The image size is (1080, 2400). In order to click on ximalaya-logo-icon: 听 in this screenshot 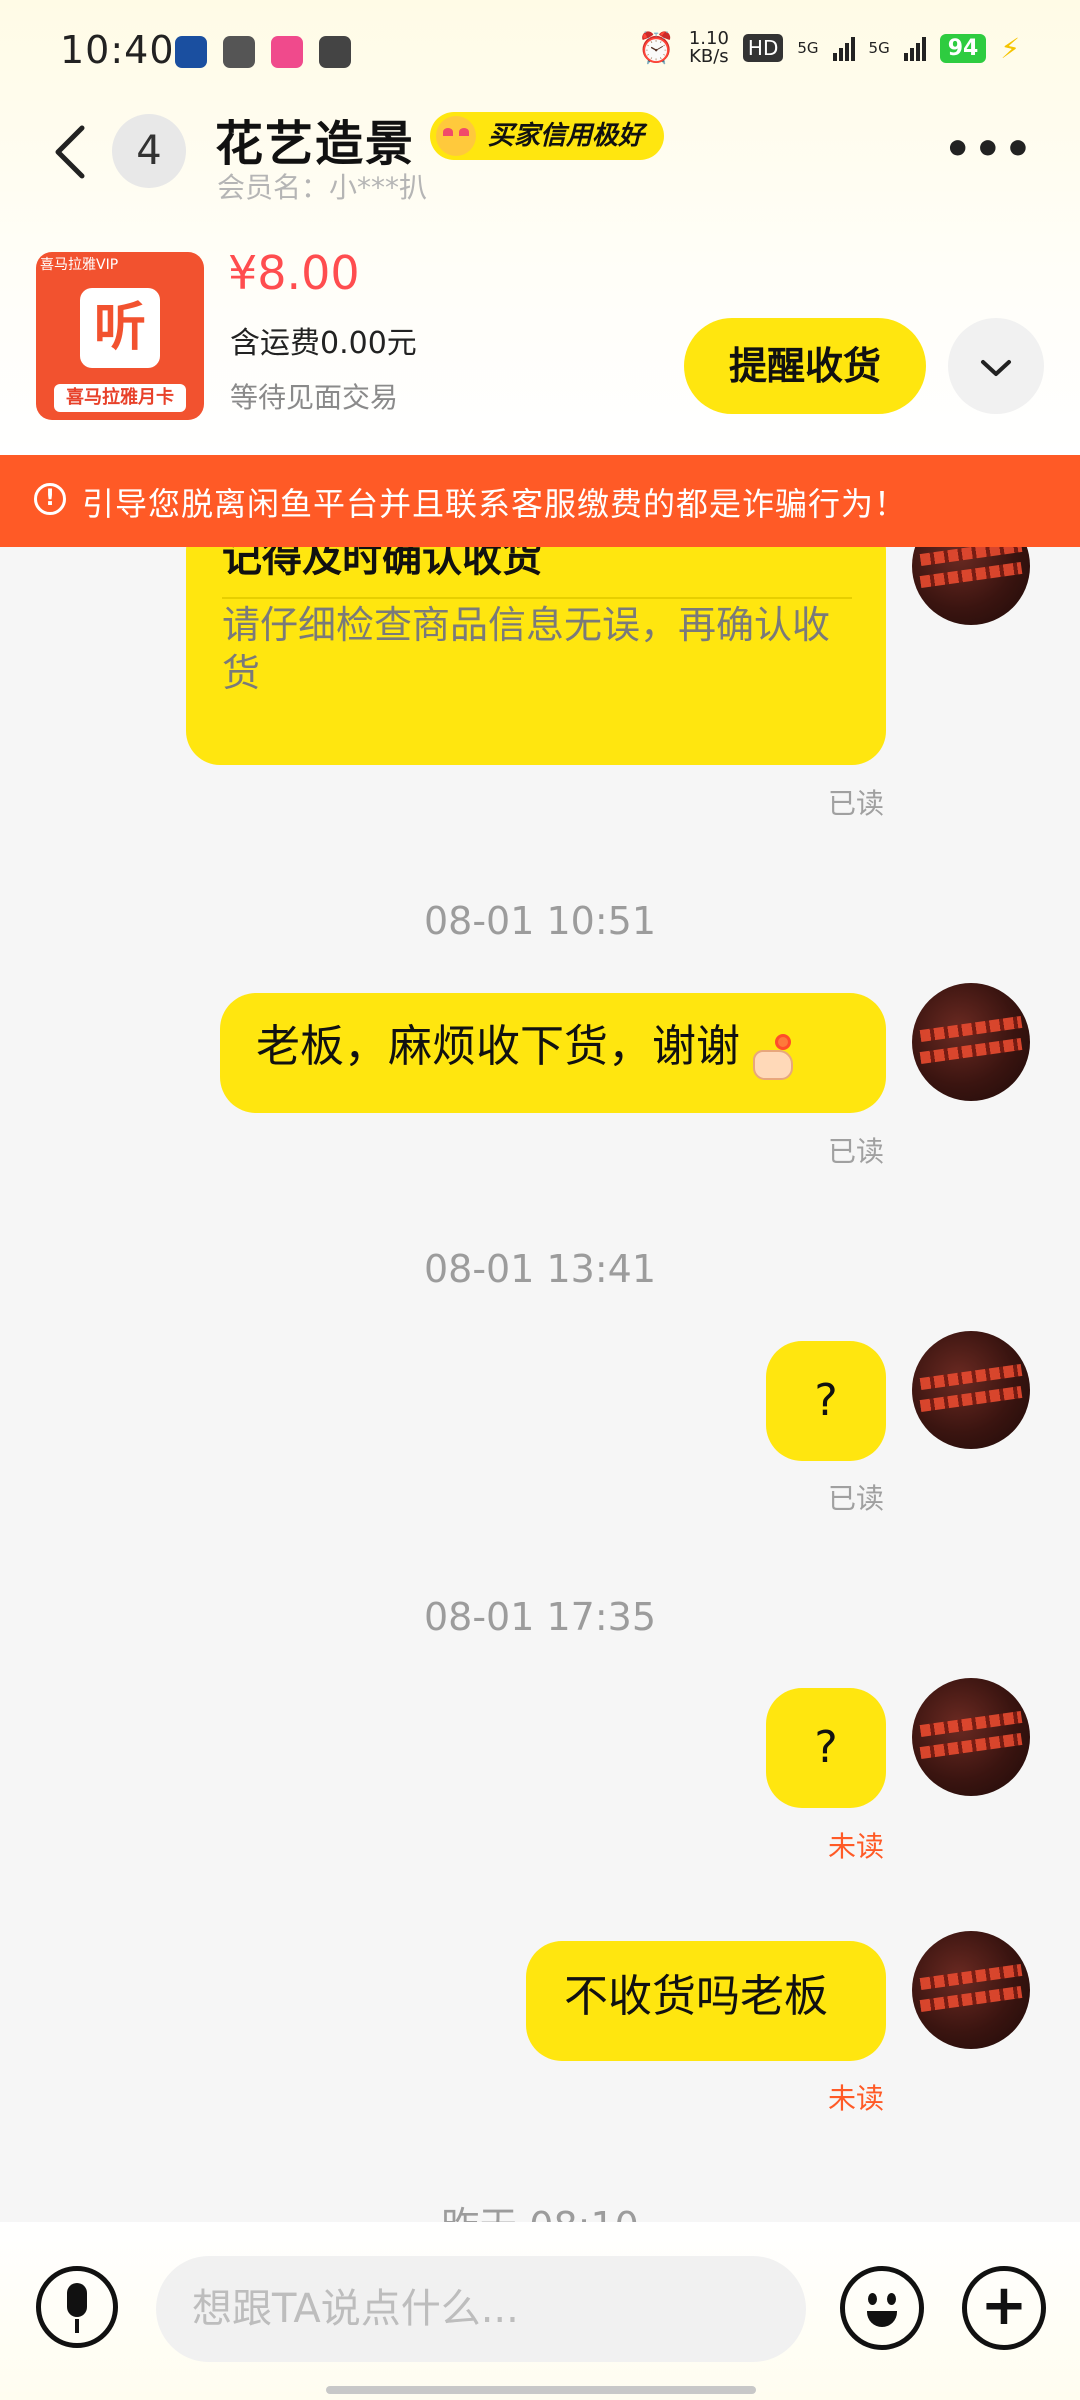, I will do `click(120, 328)`.